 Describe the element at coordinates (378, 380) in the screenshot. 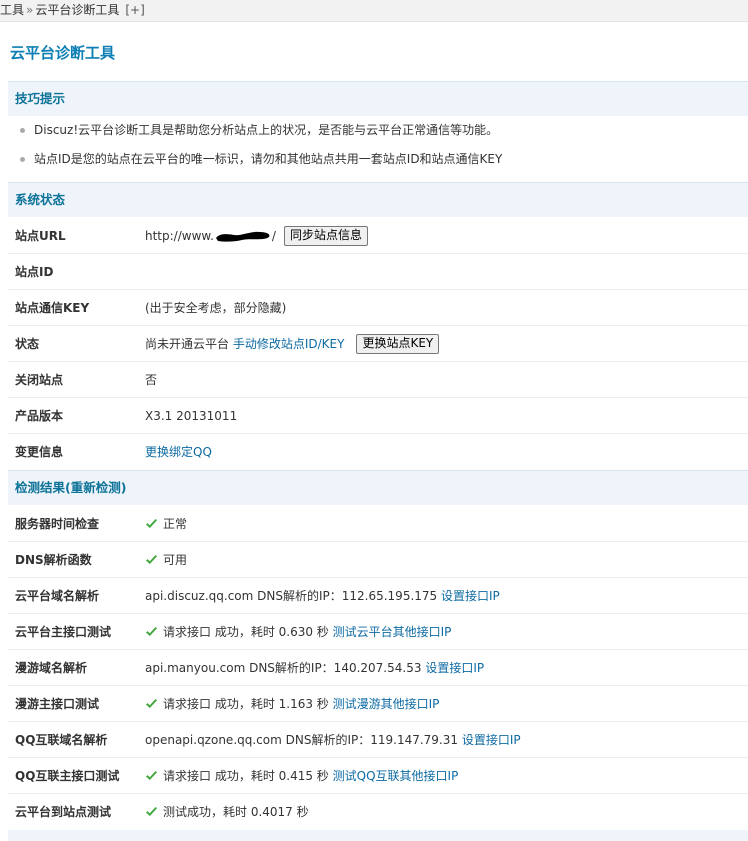

I see `row-site-closed: 关闭站点 否` at that location.